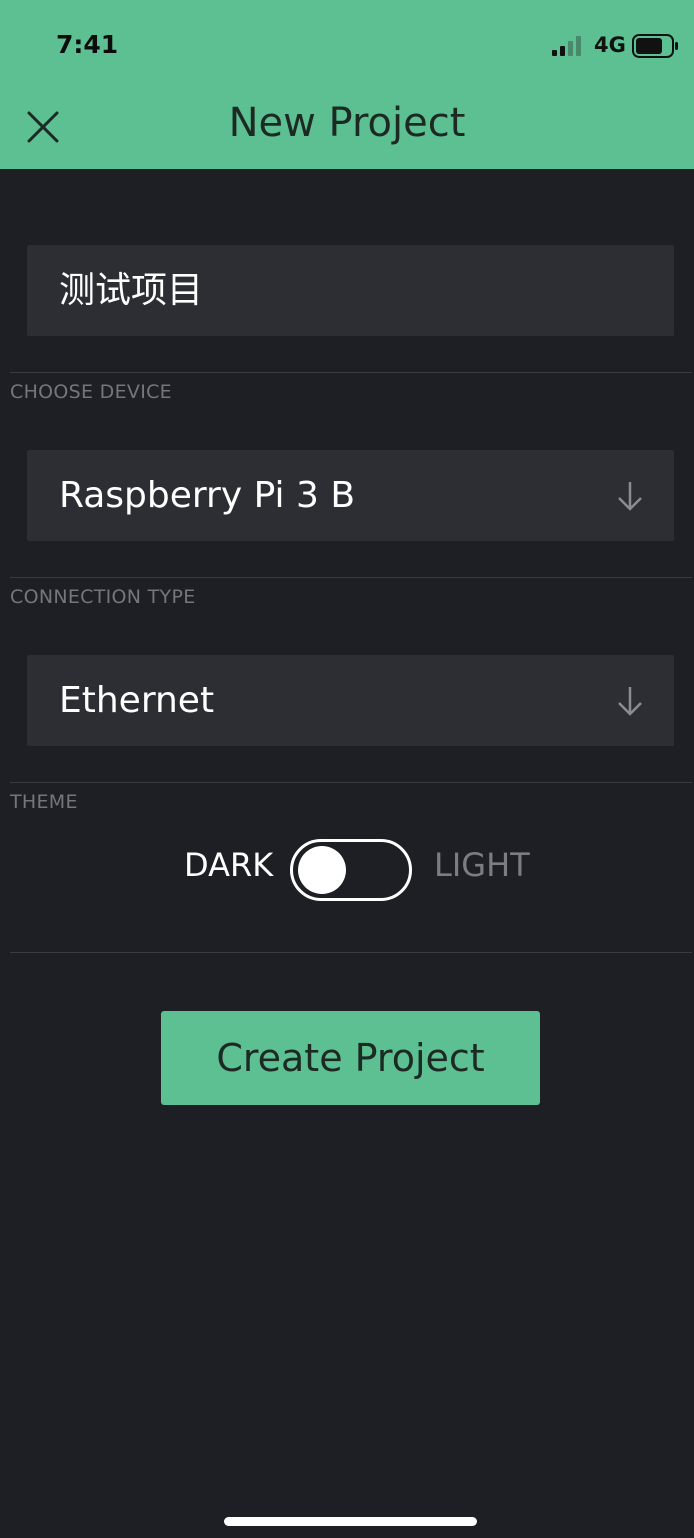 This screenshot has height=1538, width=694. What do you see at coordinates (207, 495) in the screenshot?
I see `device-value: Raspberry Pi 3 B` at bounding box center [207, 495].